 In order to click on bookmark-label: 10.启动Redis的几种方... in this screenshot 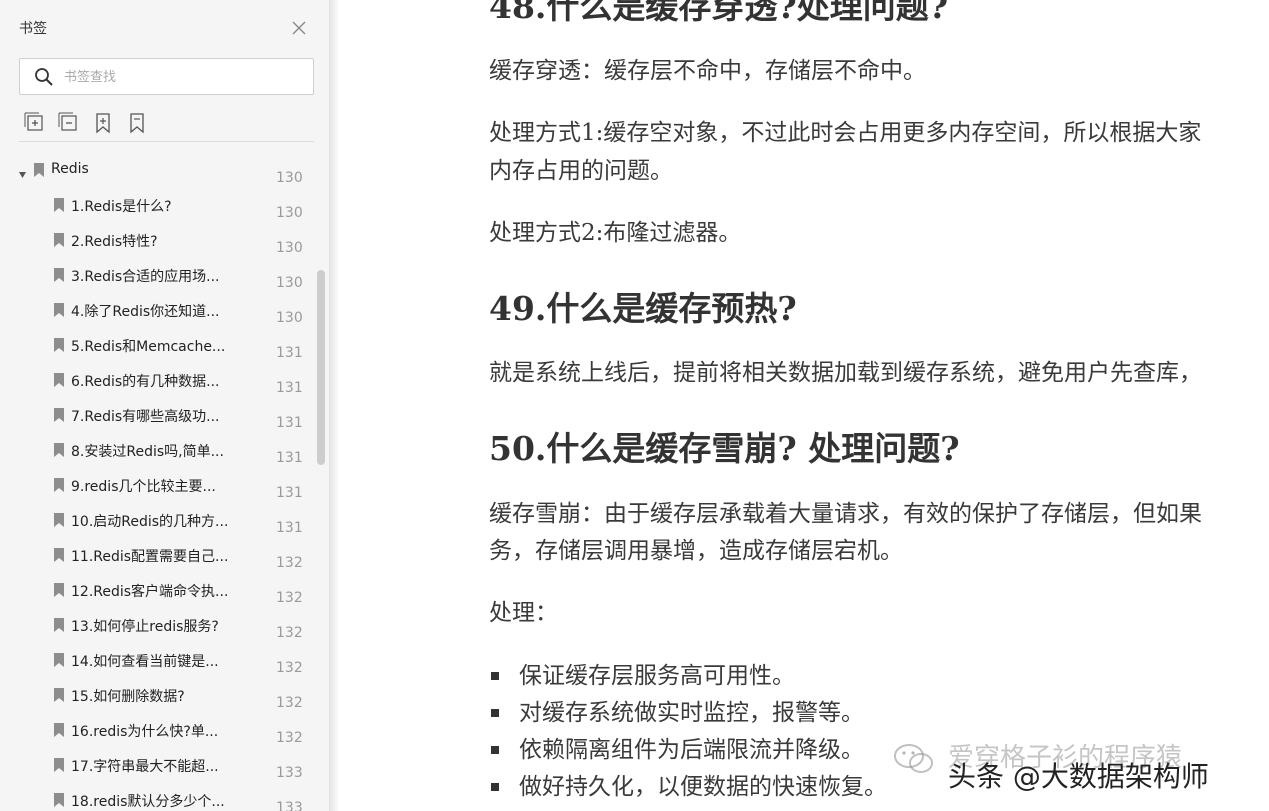, I will do `click(150, 522)`.